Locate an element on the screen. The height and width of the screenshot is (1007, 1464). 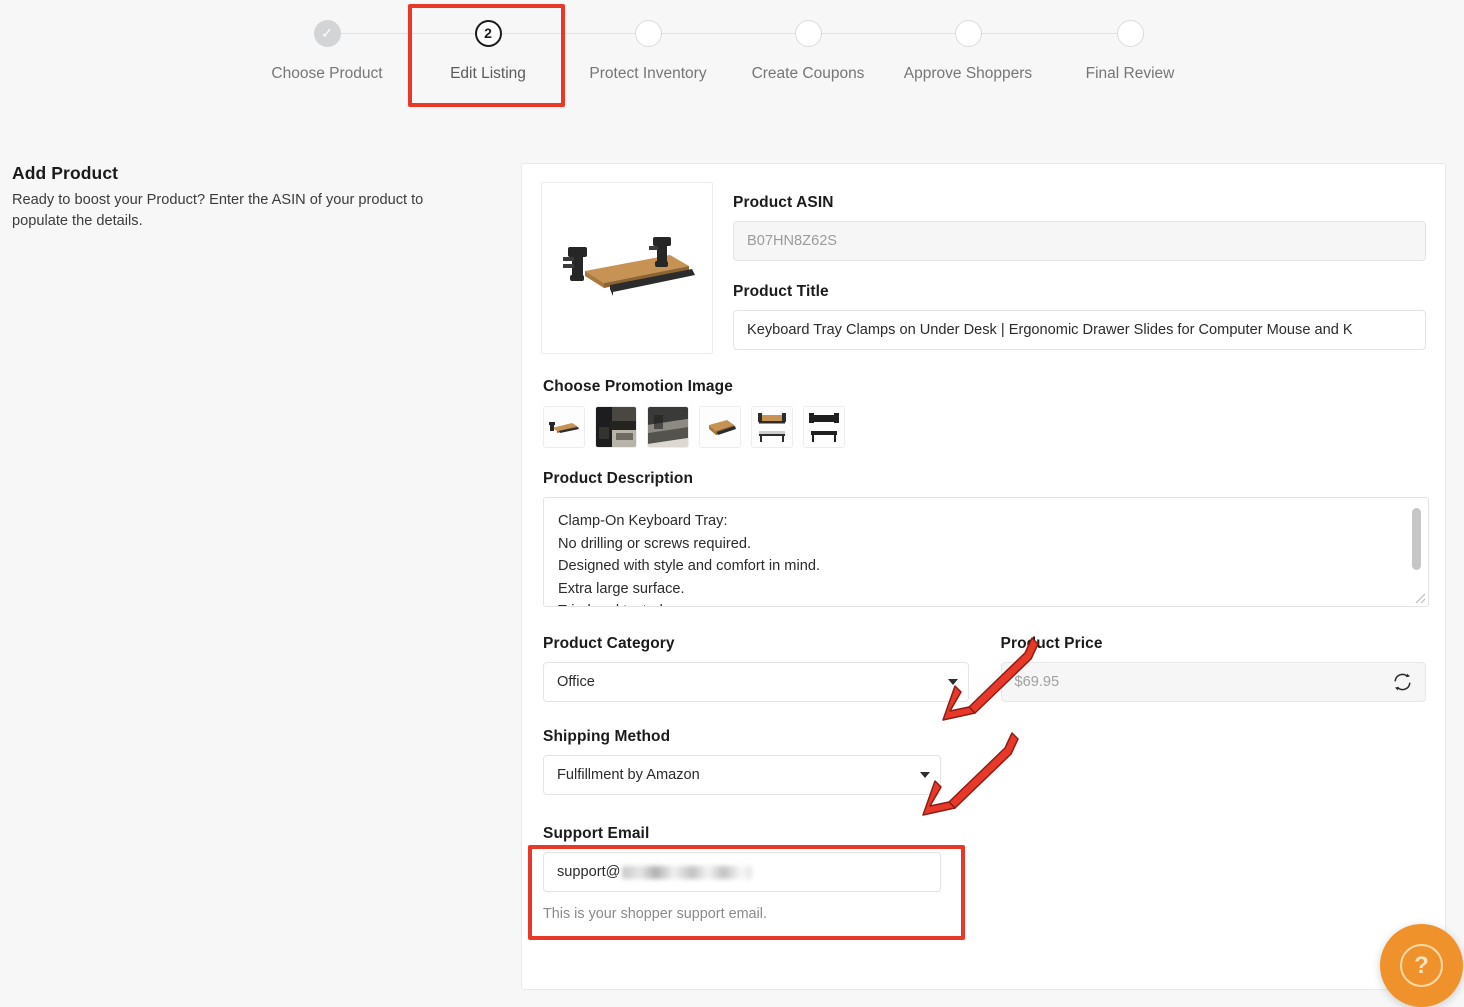
step-marker-edit-listing: 2 is located at coordinates (488, 33).